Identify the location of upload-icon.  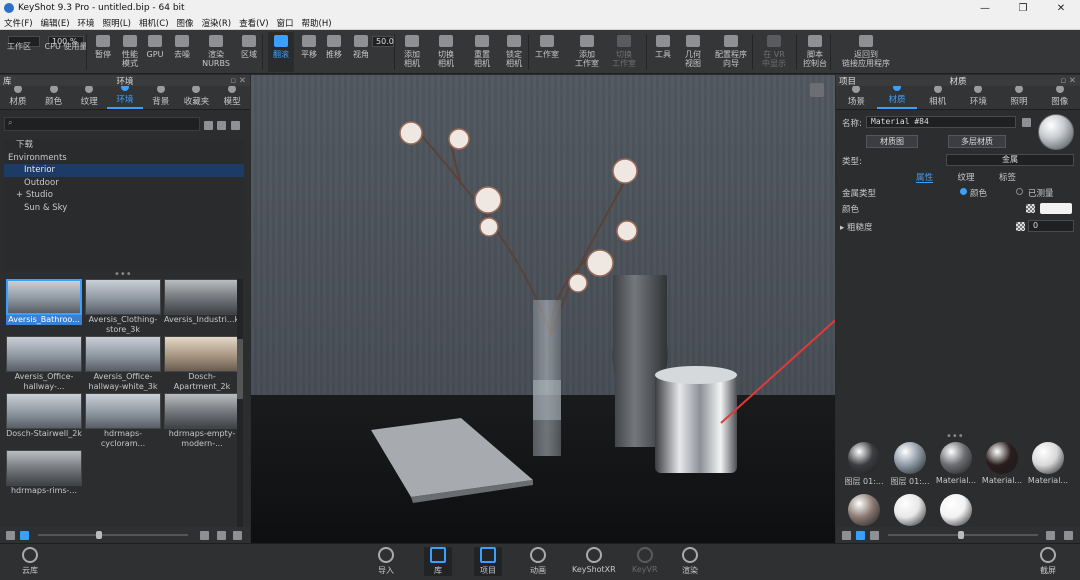
(221, 535).